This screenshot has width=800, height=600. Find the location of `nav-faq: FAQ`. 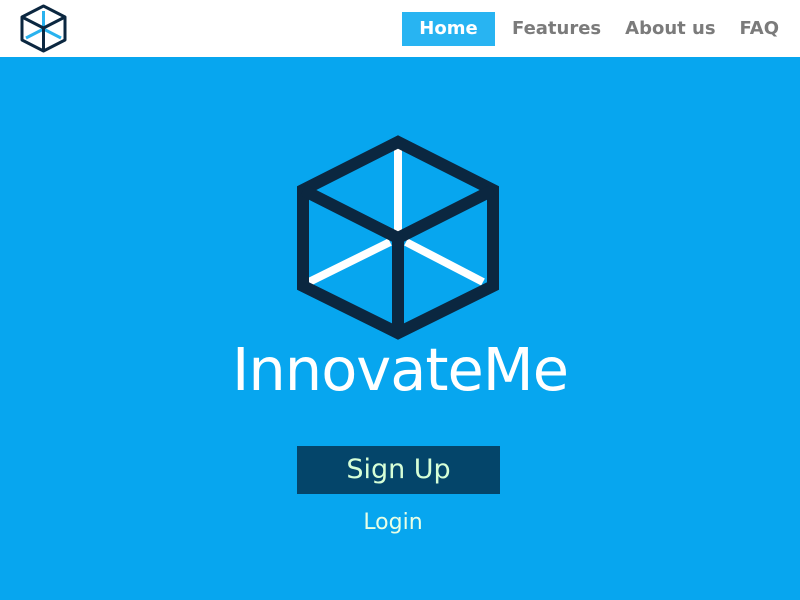

nav-faq: FAQ is located at coordinates (759, 29).